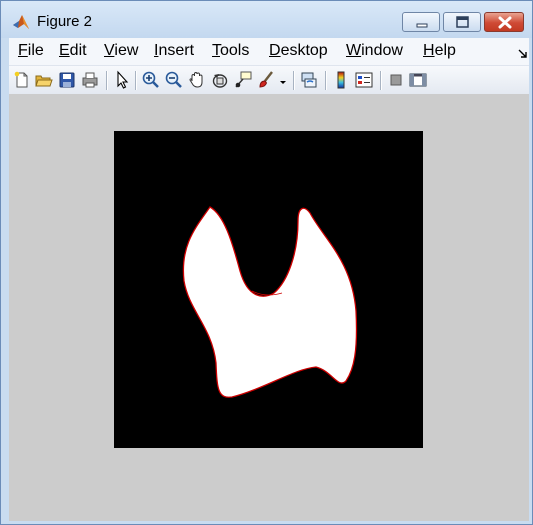 Image resolution: width=533 pixels, height=525 pixels. What do you see at coordinates (421, 22) in the screenshot?
I see `minimize-button` at bounding box center [421, 22].